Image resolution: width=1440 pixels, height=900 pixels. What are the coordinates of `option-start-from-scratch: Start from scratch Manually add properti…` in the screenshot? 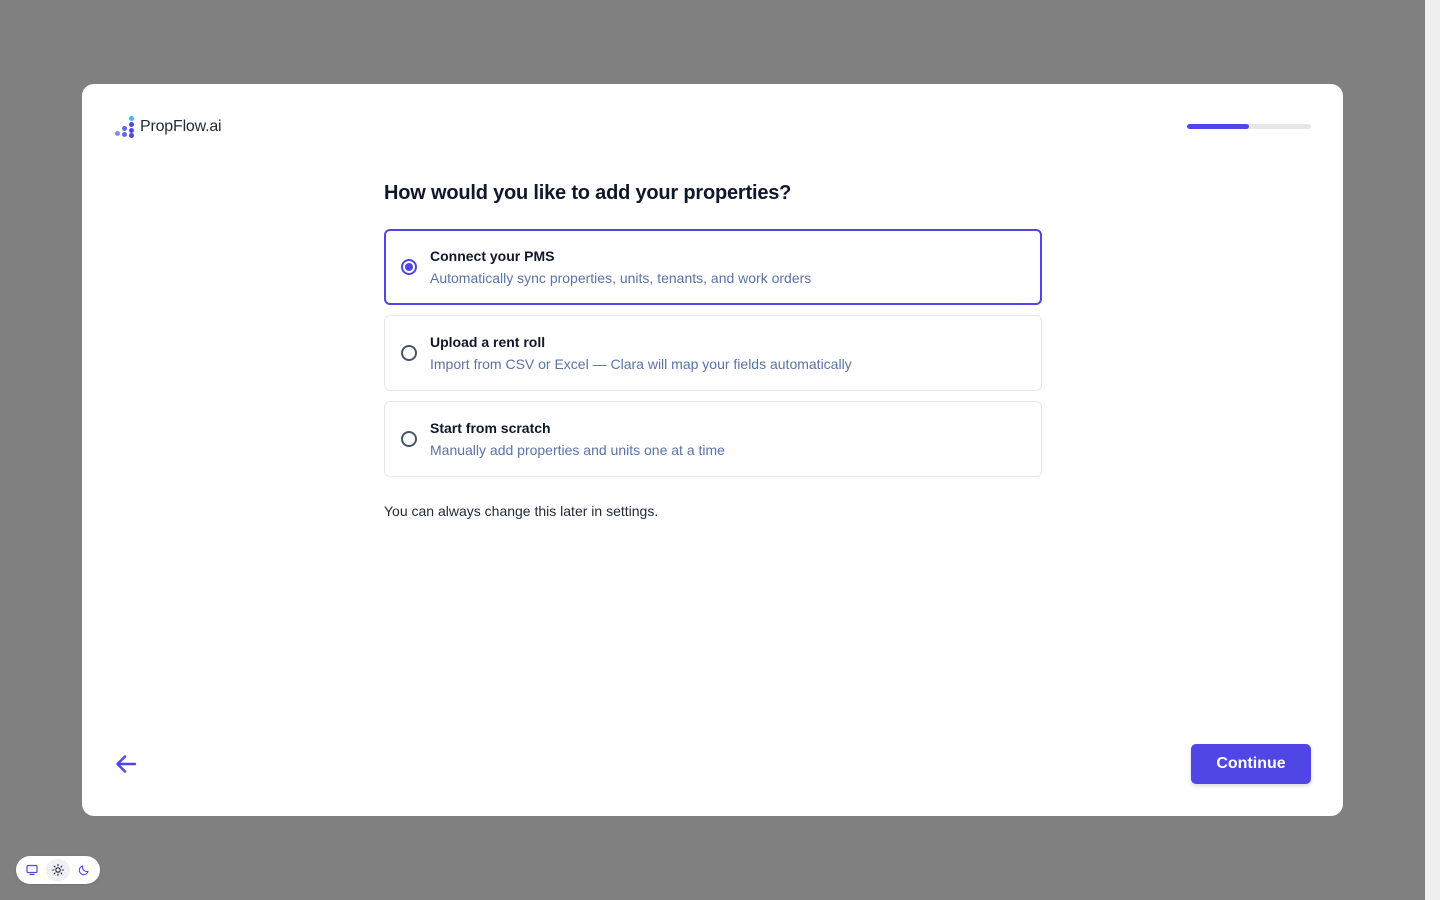 It's located at (713, 439).